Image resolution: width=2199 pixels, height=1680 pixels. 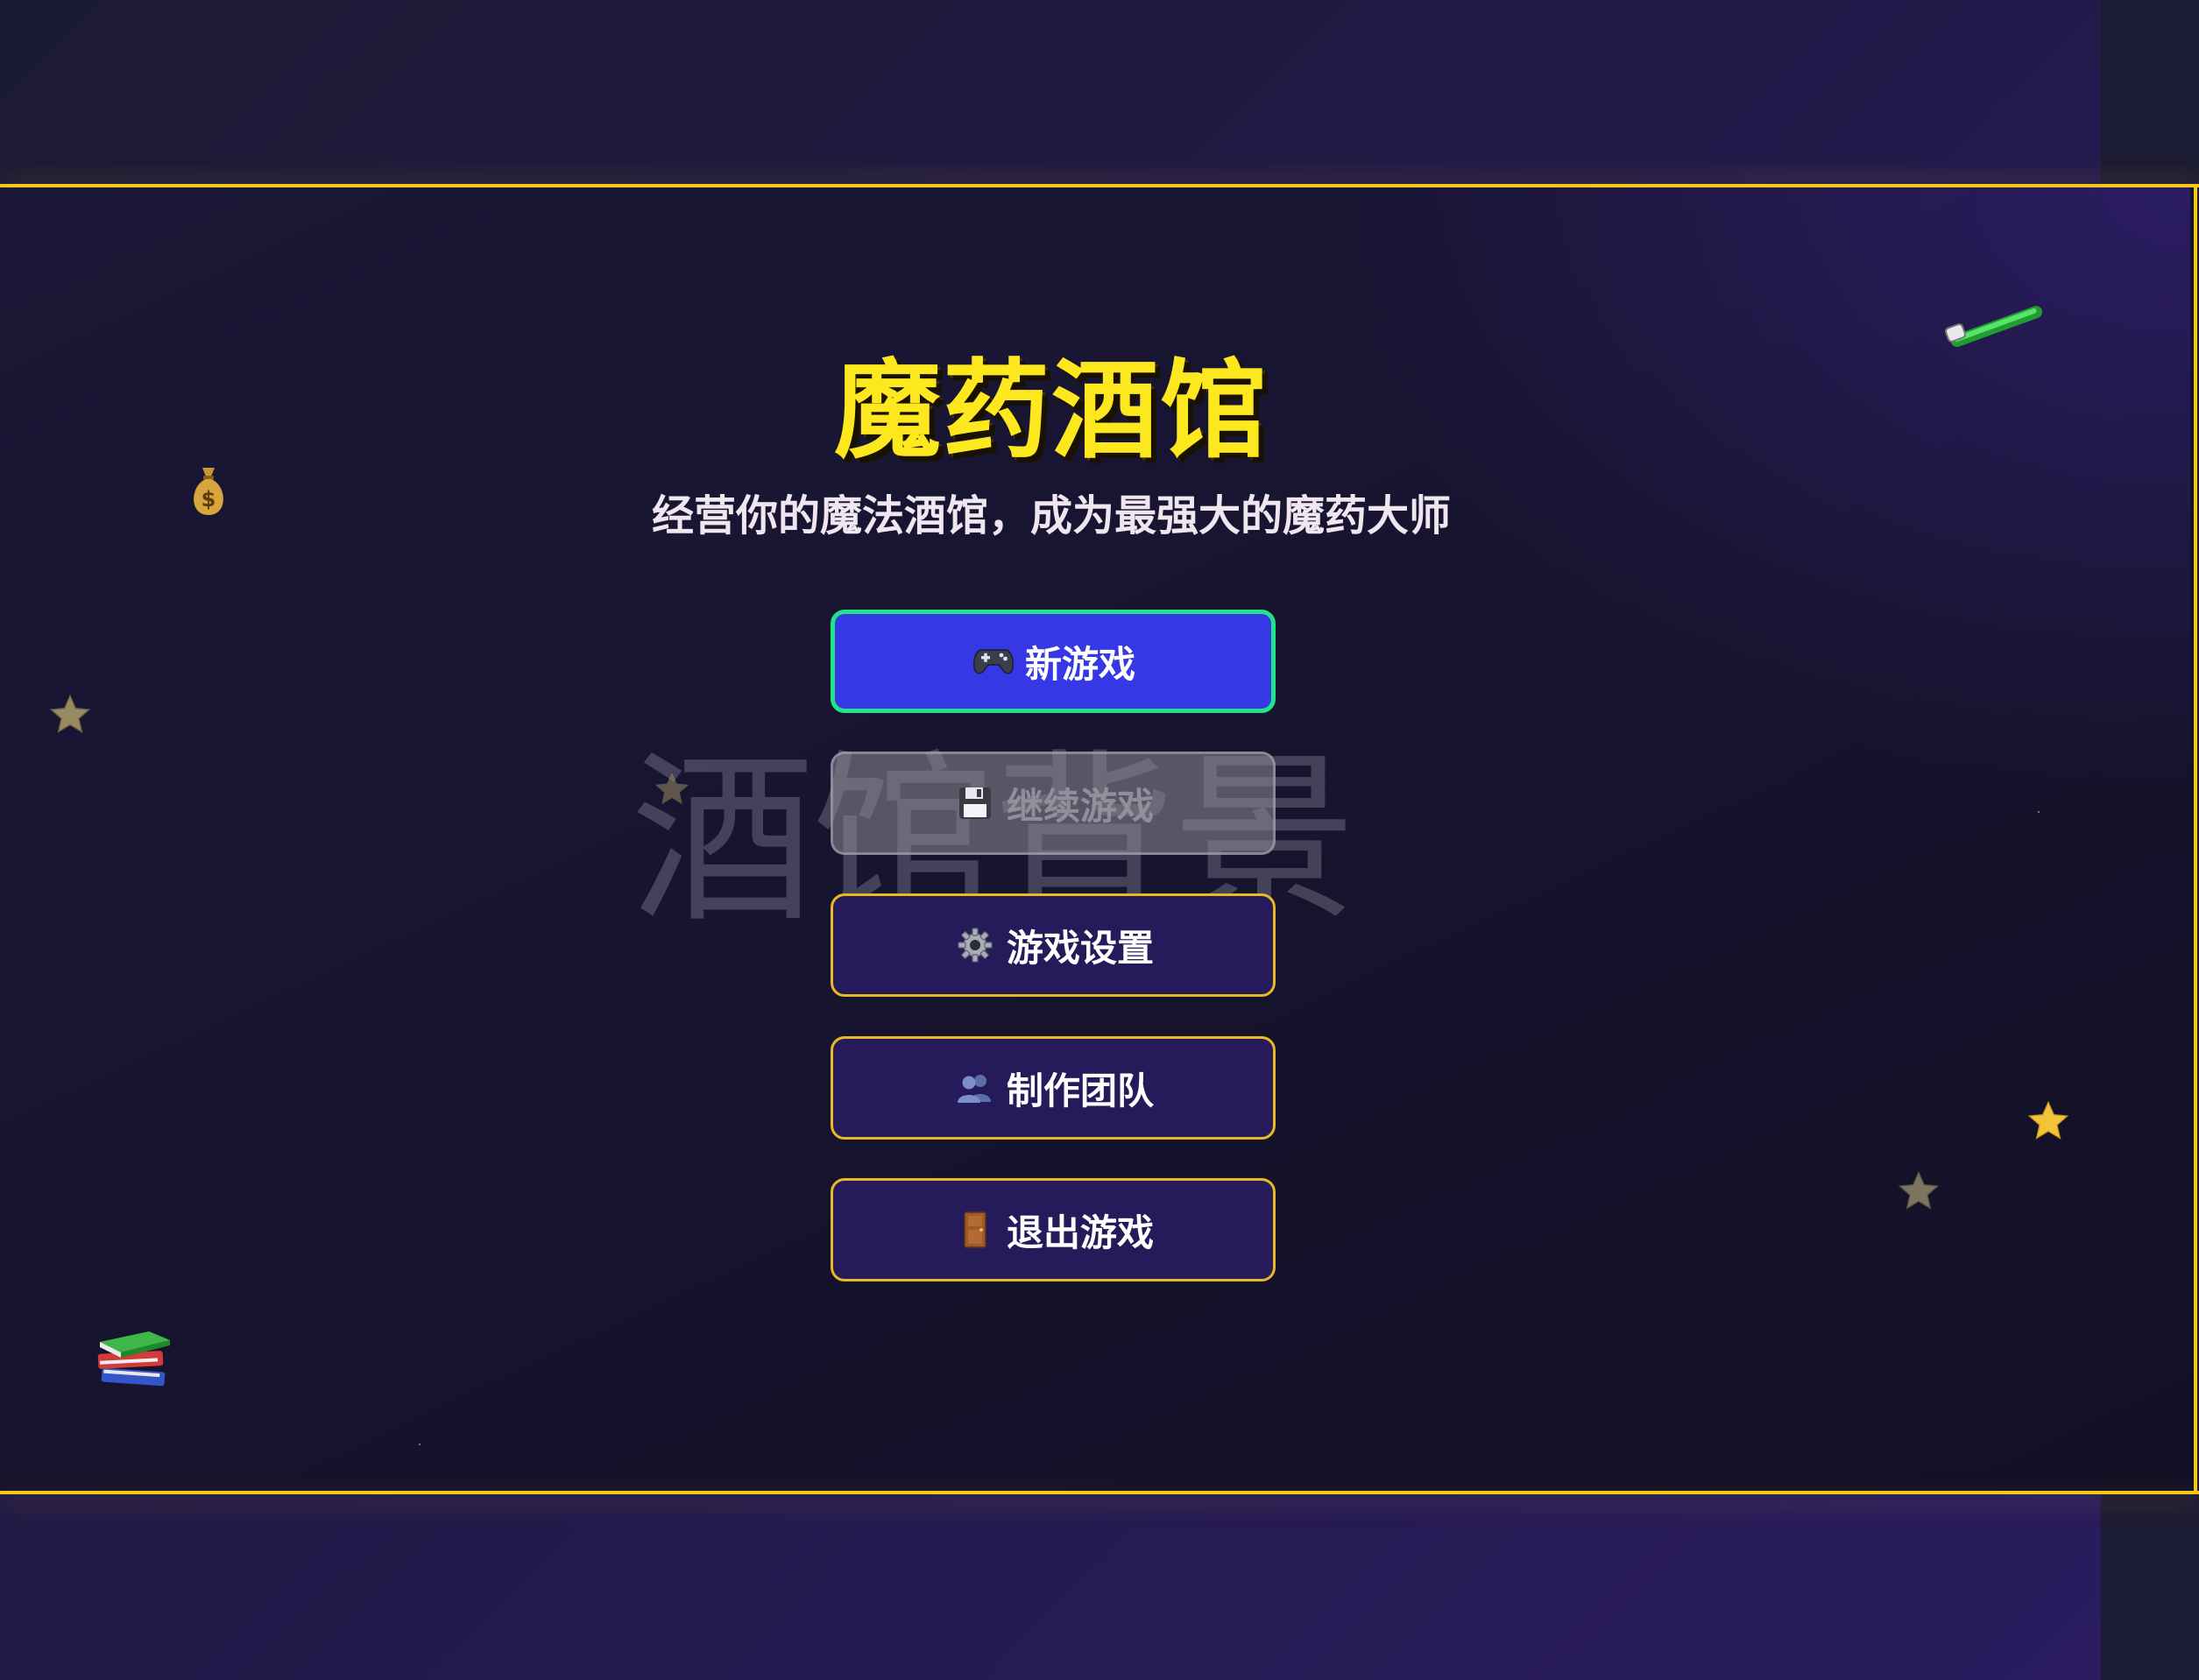 What do you see at coordinates (1099, 1492) in the screenshot?
I see `bottom-gold-border` at bounding box center [1099, 1492].